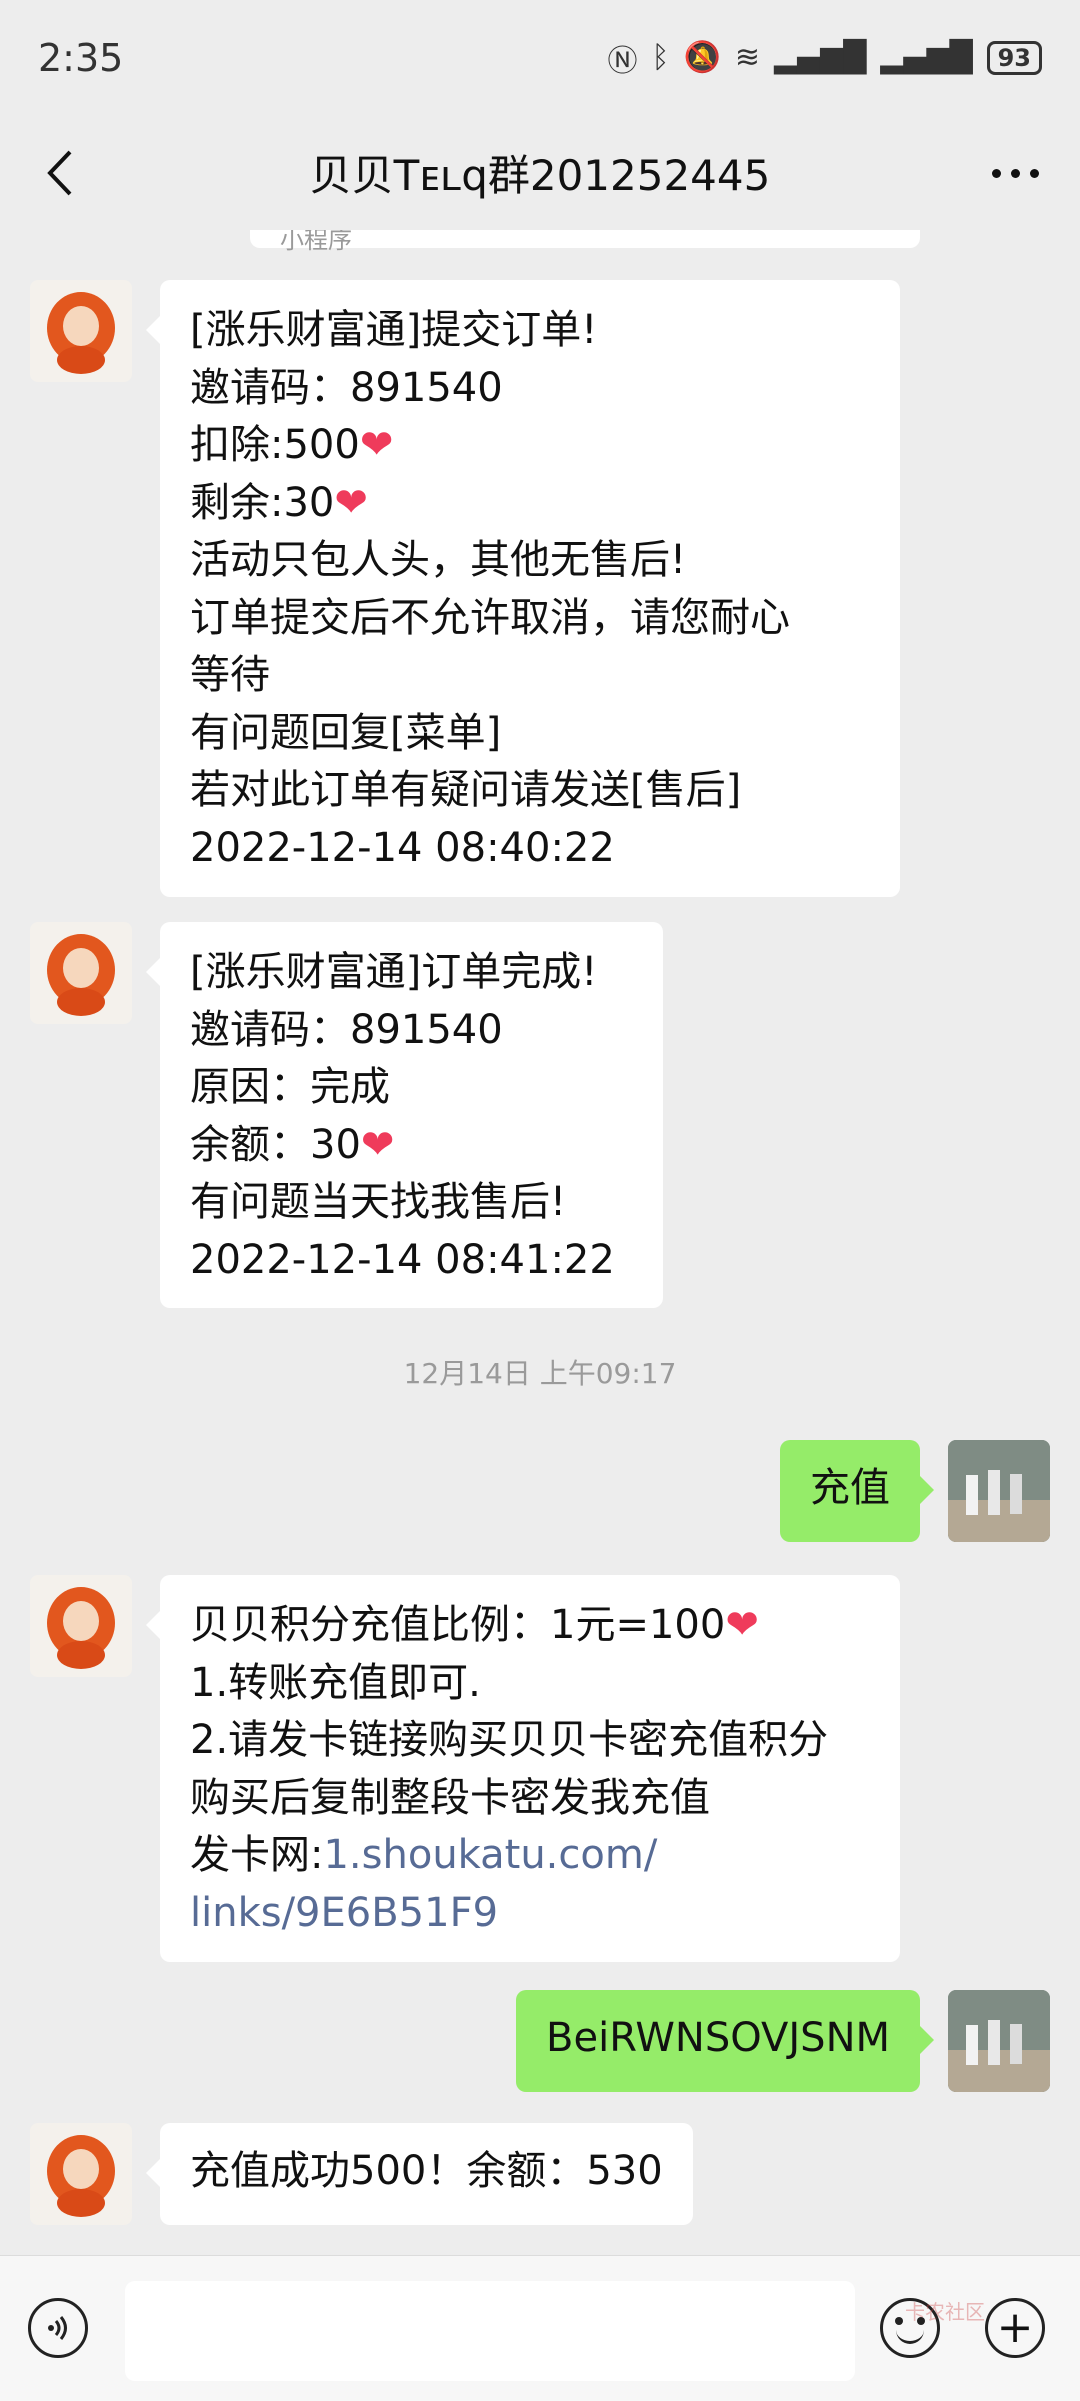 This screenshot has width=1080, height=2401. What do you see at coordinates (660, 57) in the screenshot?
I see `bluetooth-icon: ᛒ` at bounding box center [660, 57].